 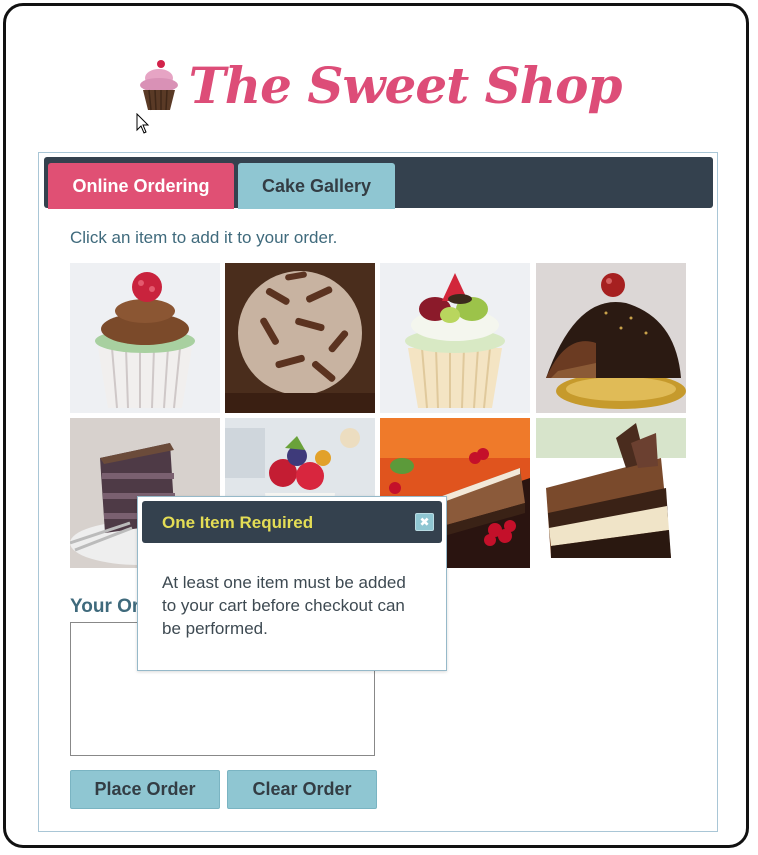 I want to click on mouse-cursor-icon, so click(x=143, y=123).